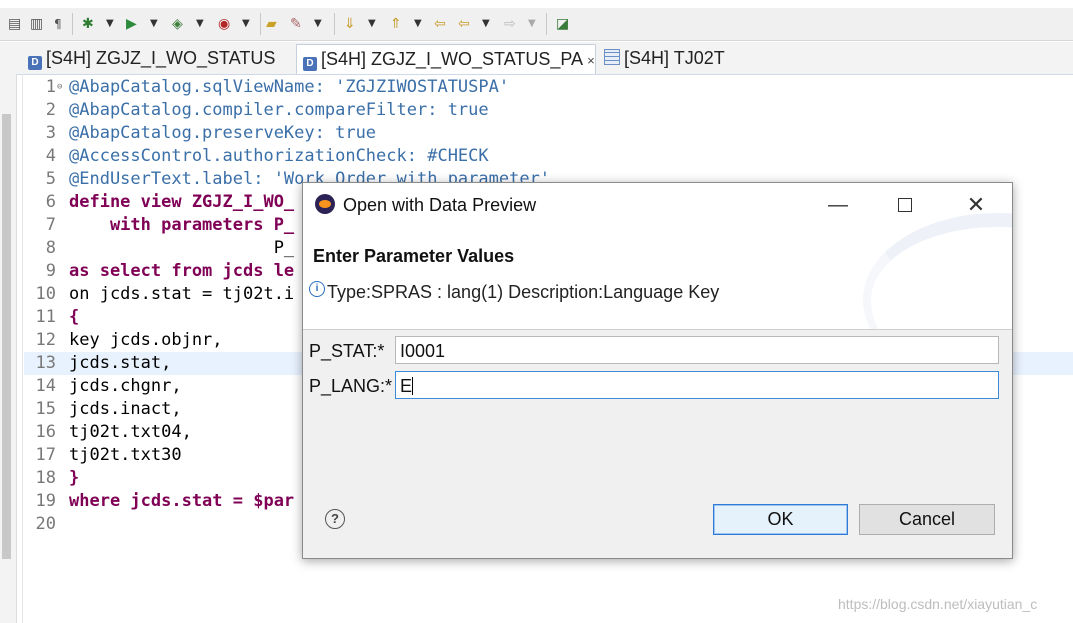  What do you see at coordinates (548, 133) in the screenshot?
I see `code-line: 3 @AbapCatalog.preserveKey: true` at bounding box center [548, 133].